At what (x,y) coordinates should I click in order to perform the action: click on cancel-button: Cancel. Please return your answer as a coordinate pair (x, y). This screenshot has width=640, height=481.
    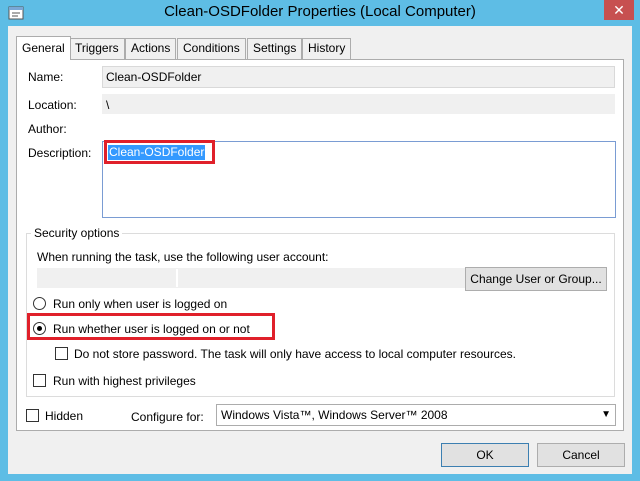
    Looking at the image, I should click on (581, 455).